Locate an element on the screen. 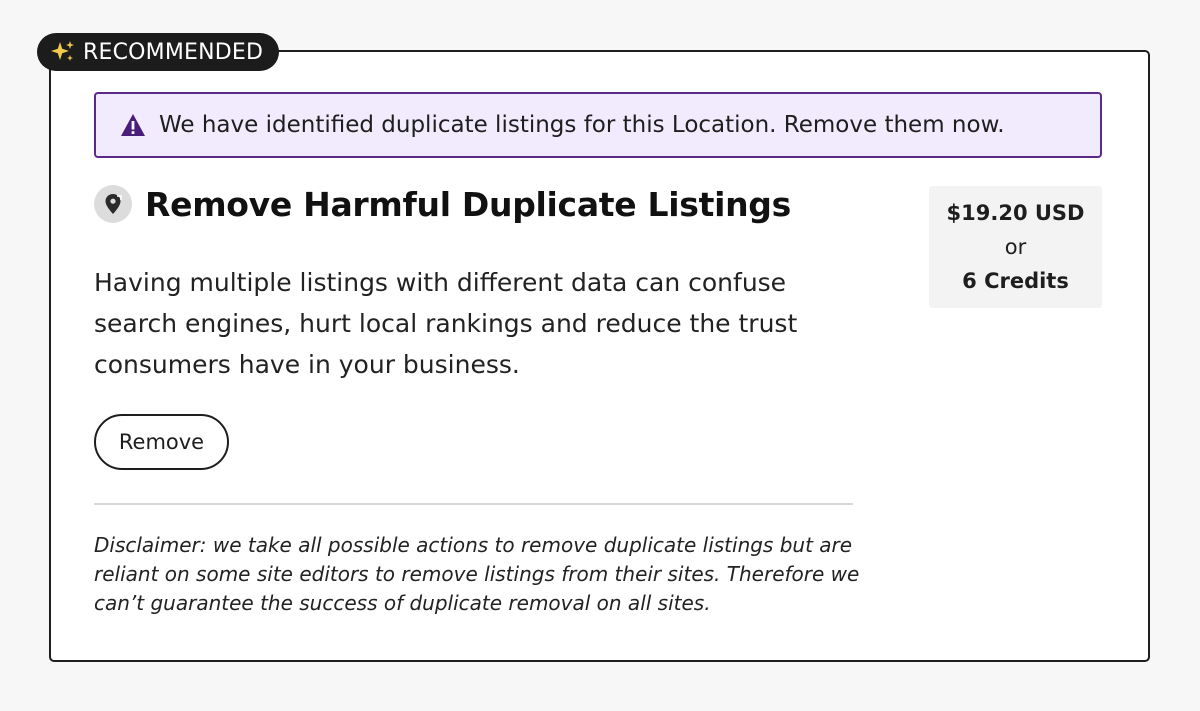 This screenshot has width=1200, height=711. price-separator: or is located at coordinates (1015, 247).